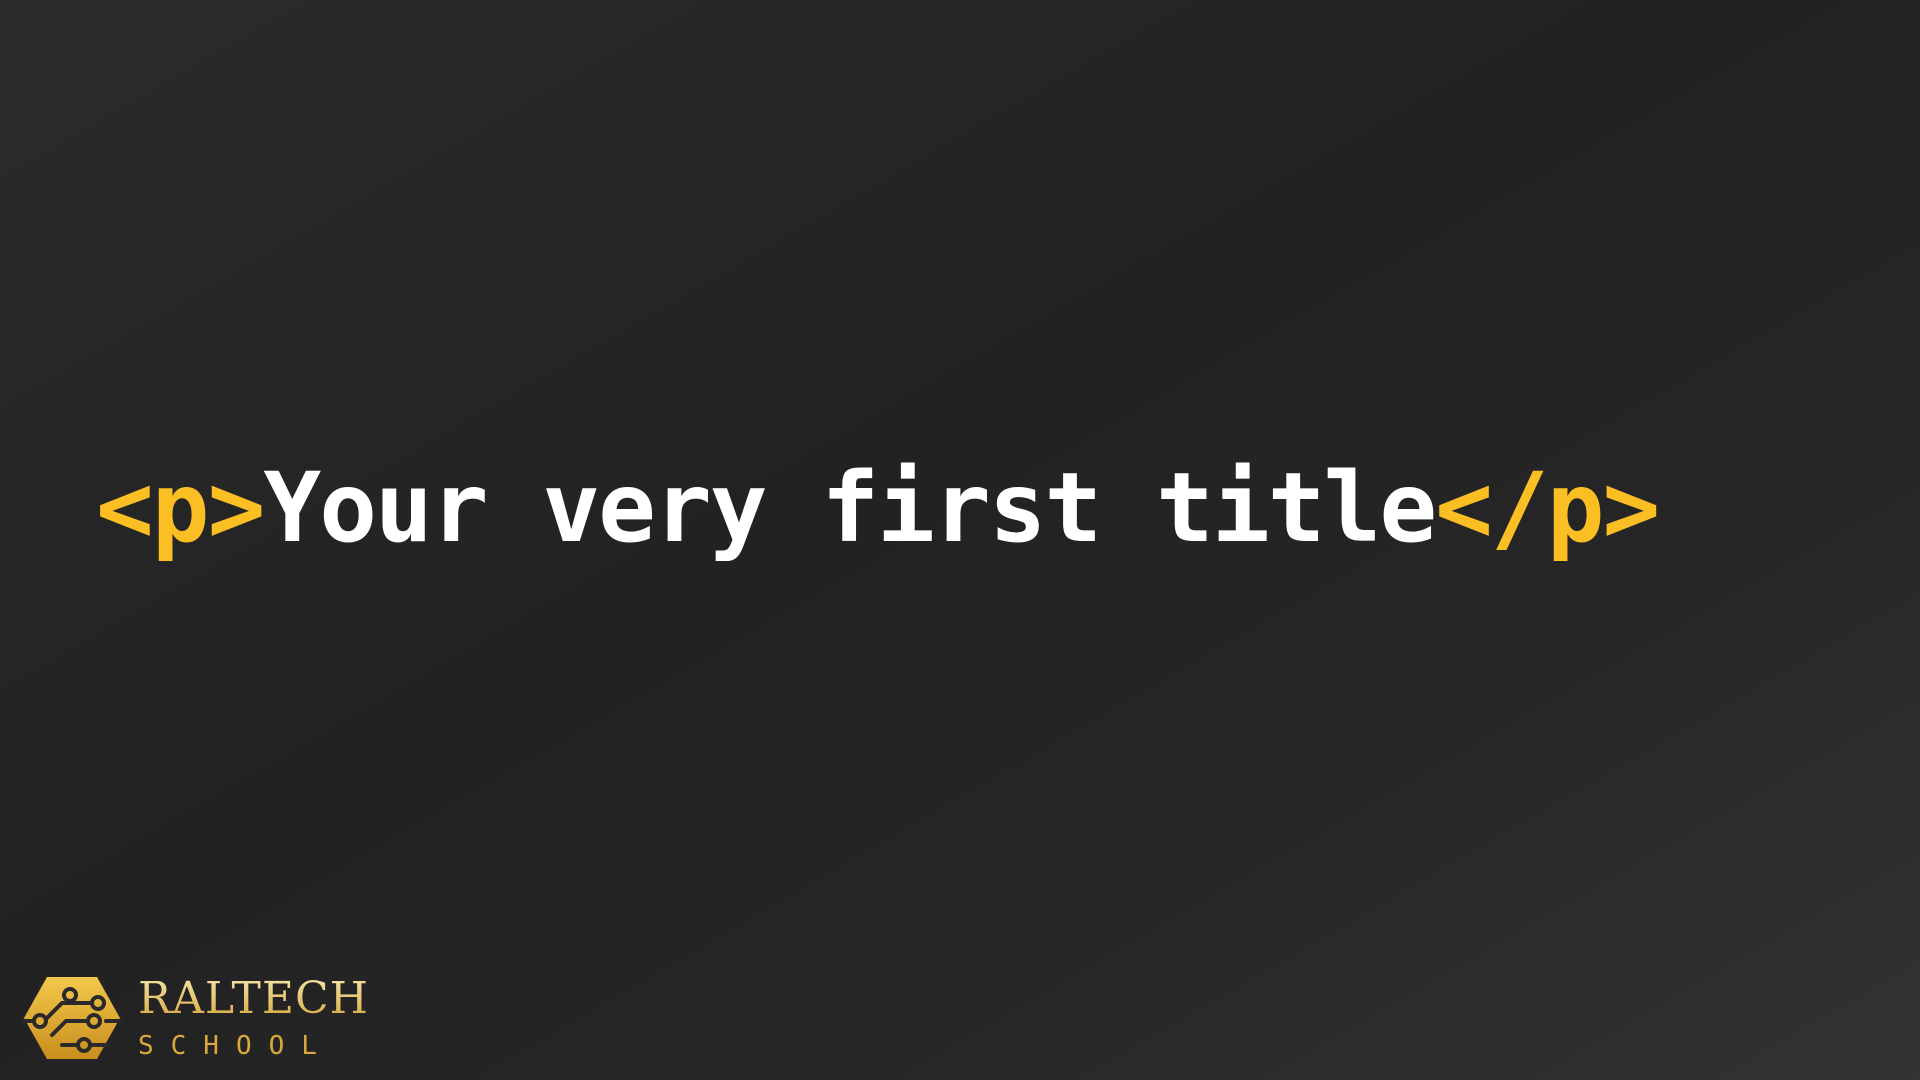 Image resolution: width=1920 pixels, height=1080 pixels. I want to click on code-title: <p> Your very first title </p>, so click(878, 508).